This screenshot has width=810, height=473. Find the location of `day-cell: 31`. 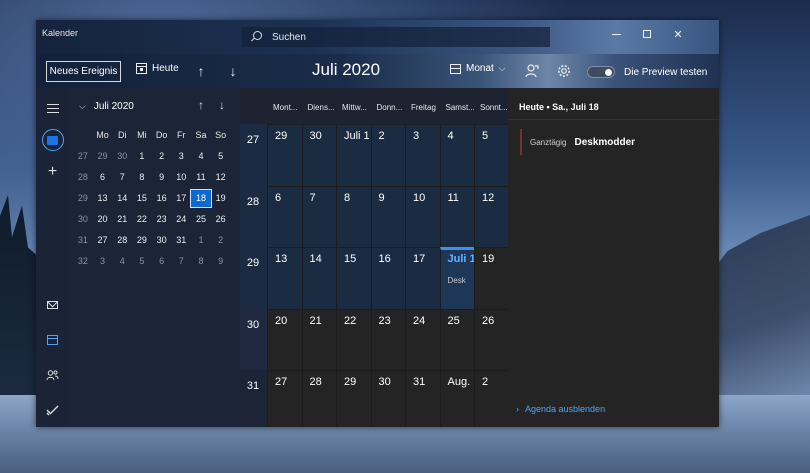

day-cell: 31 is located at coordinates (422, 398).